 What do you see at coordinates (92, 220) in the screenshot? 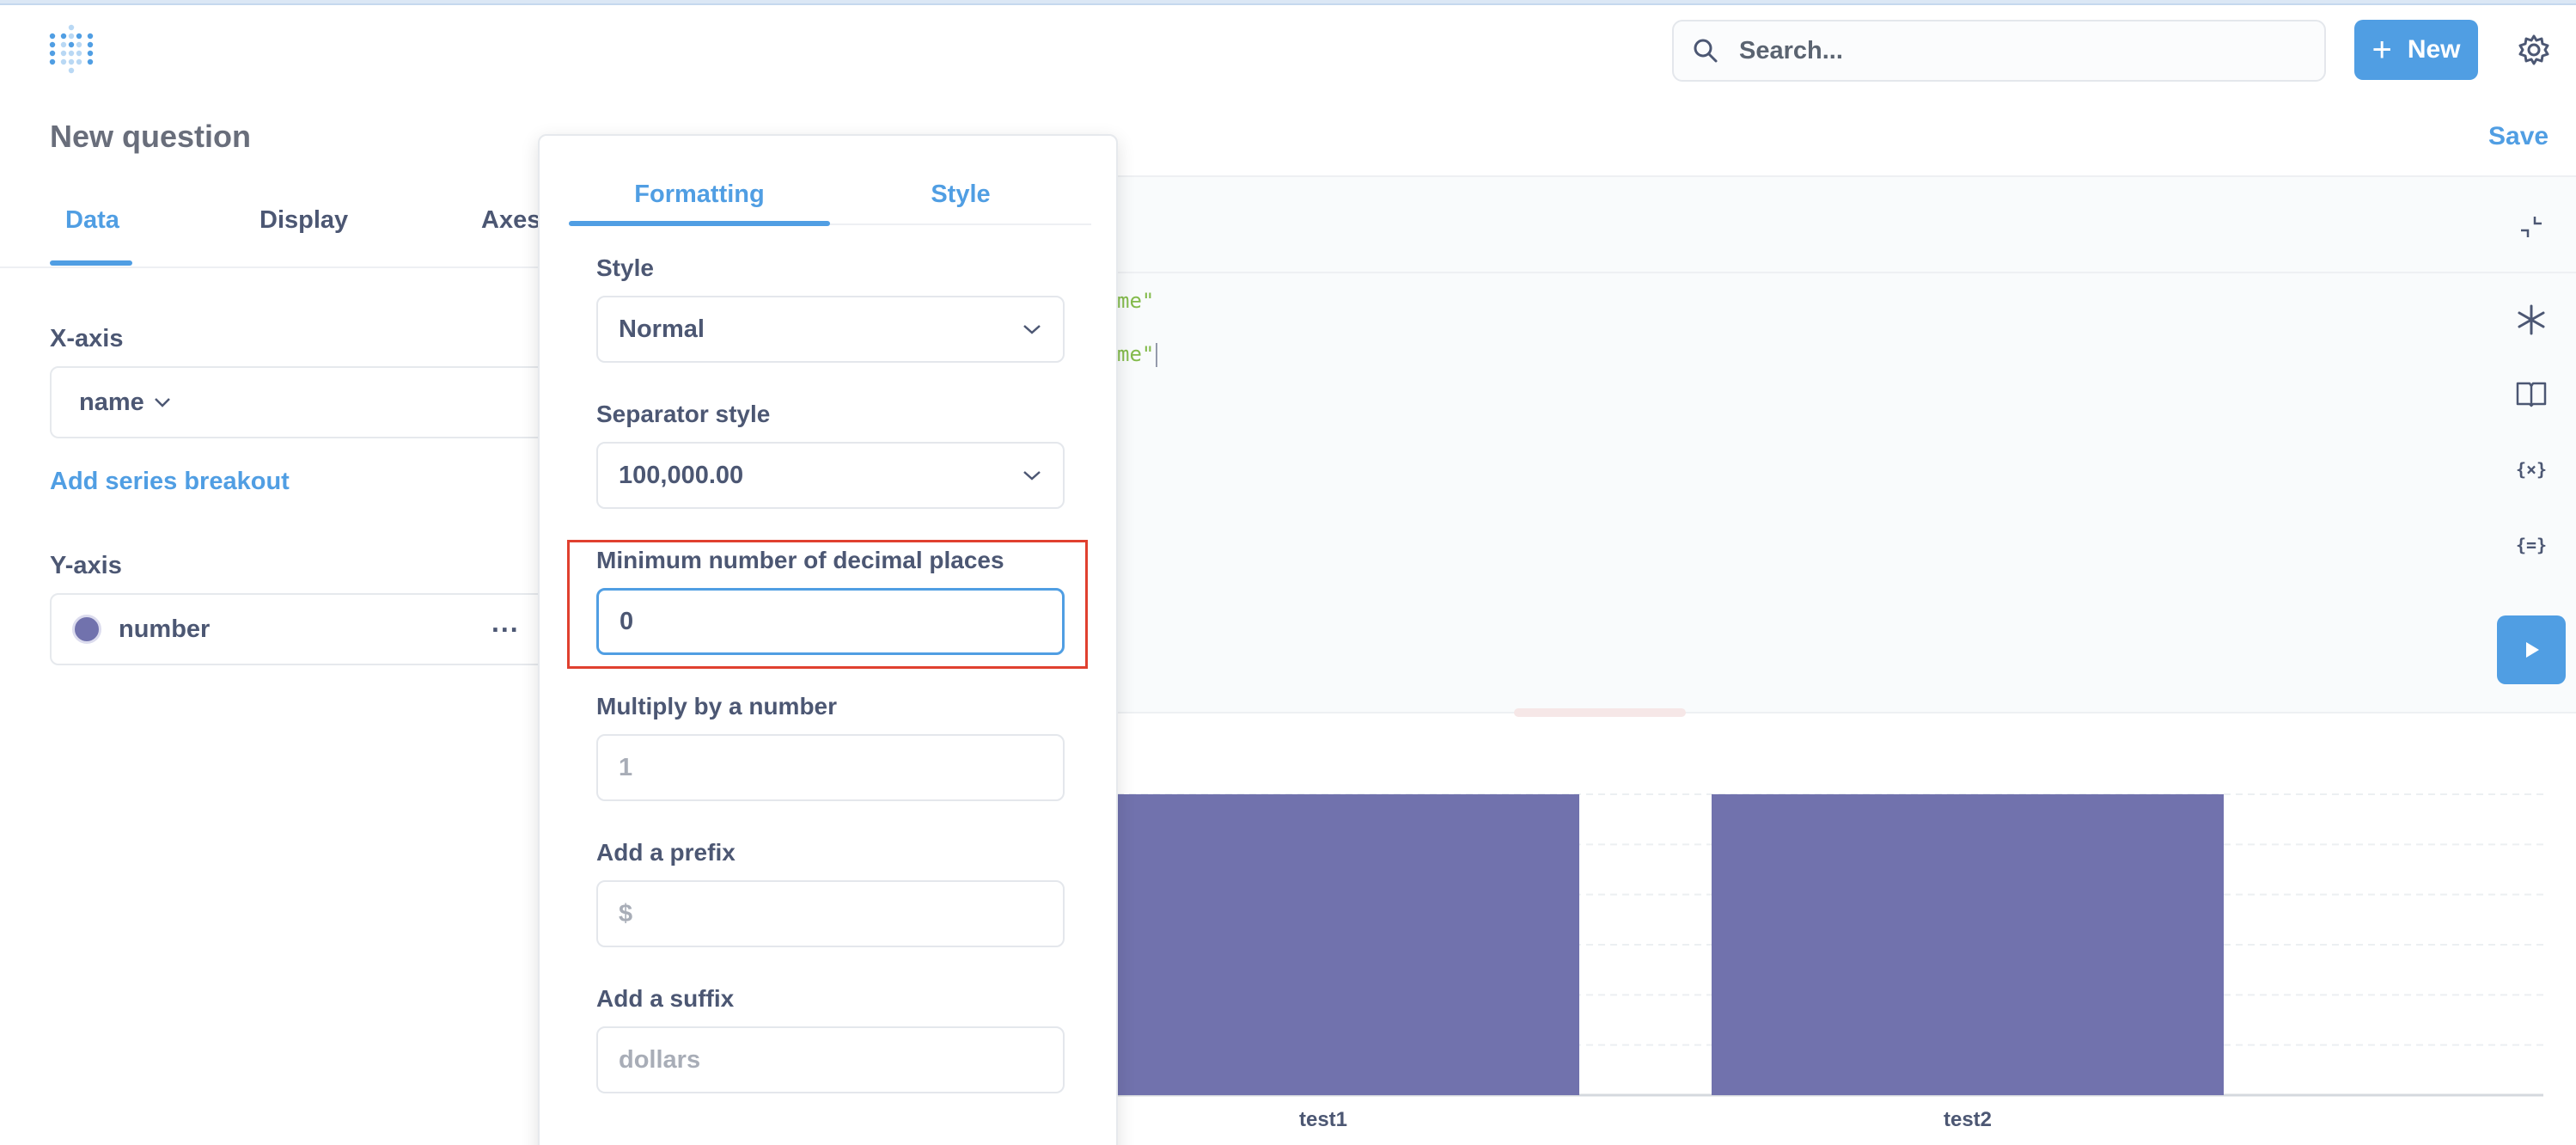
I see `tab-data: Data` at bounding box center [92, 220].